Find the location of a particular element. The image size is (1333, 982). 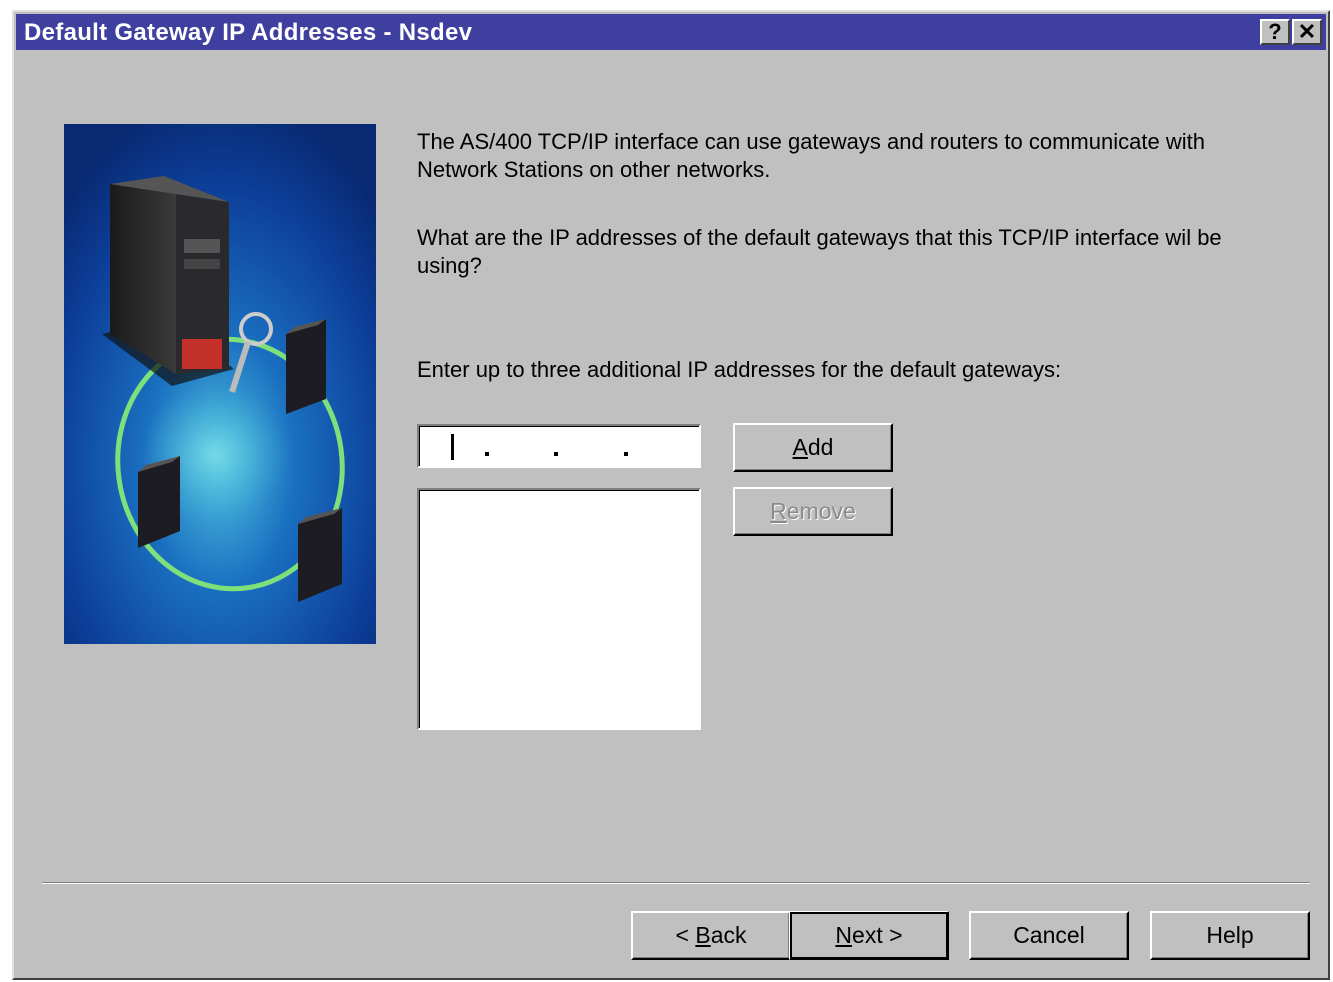

next-button: Next > is located at coordinates (869, 935).